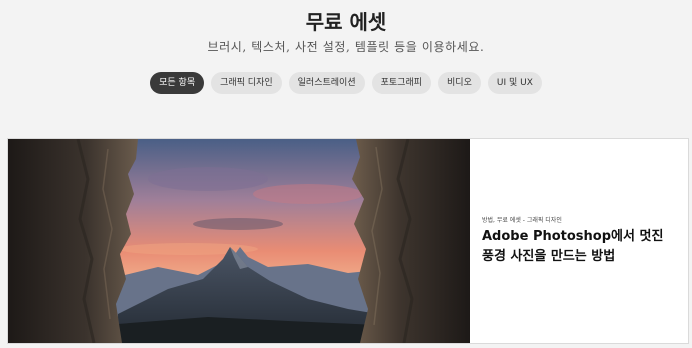  I want to click on category-filter-bar: 모든 항목 그래픽 디자인 일러스트레이션 포토그래피 비디오 UI 및 UX, so click(346, 83).